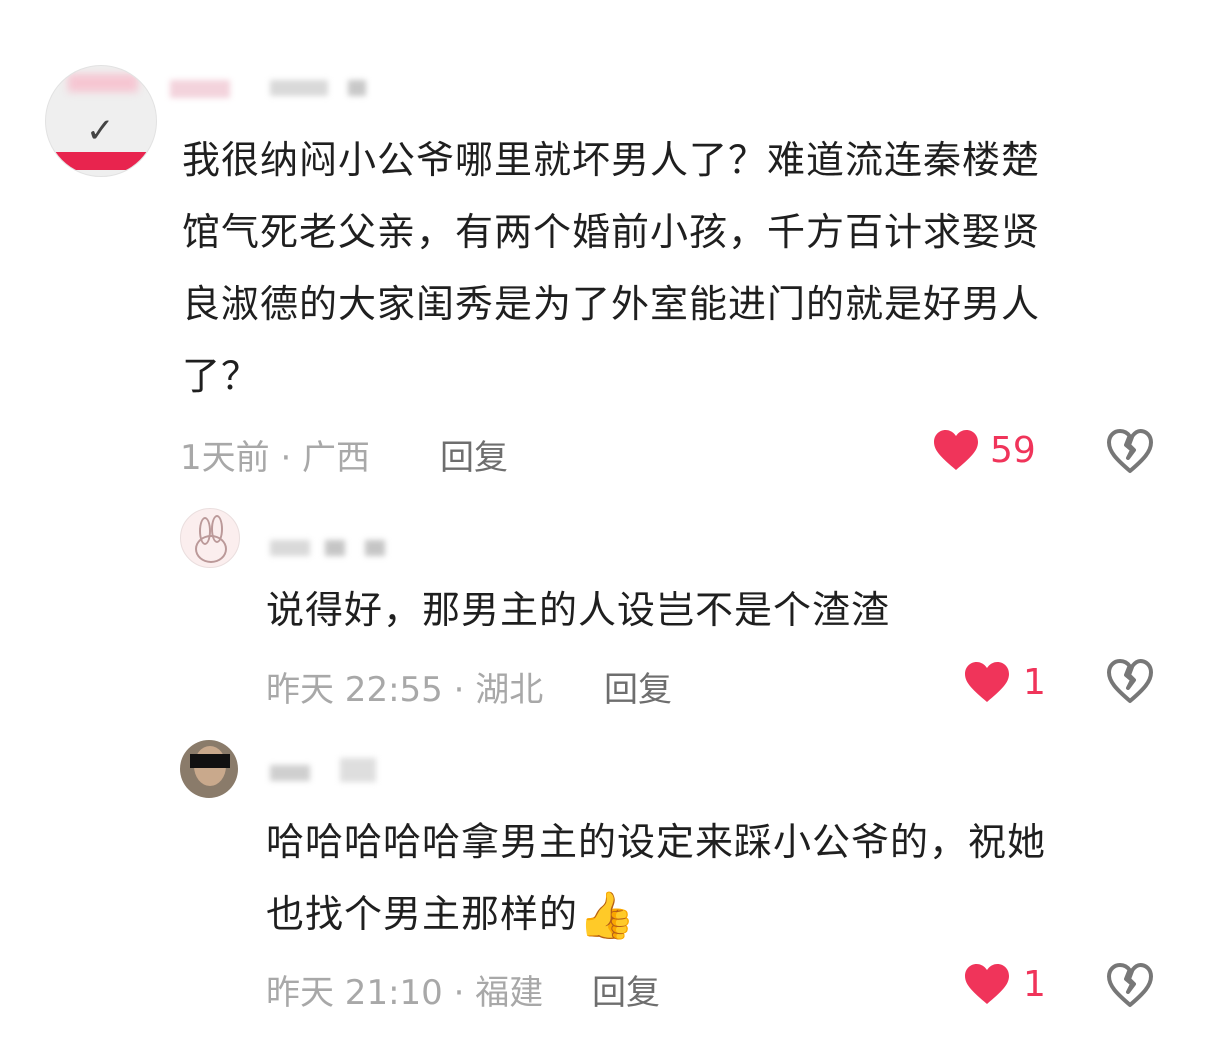  What do you see at coordinates (607, 915) in the screenshot?
I see `thumbs-up-icon: 👍` at bounding box center [607, 915].